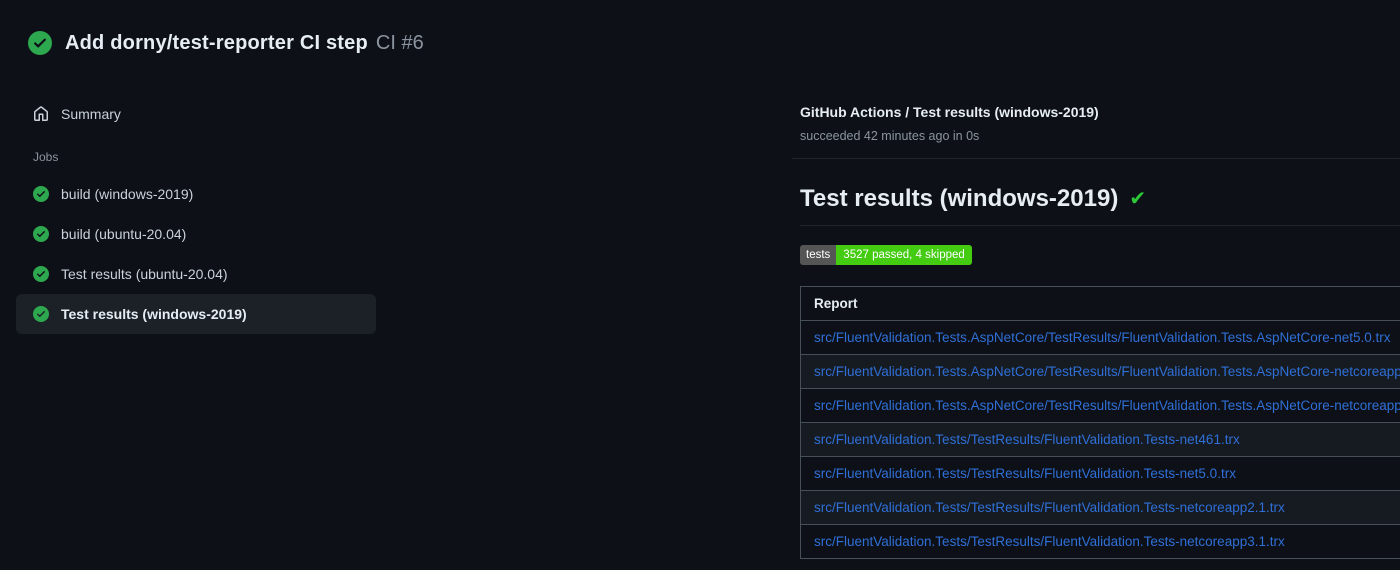  I want to click on sidebar-job-item: Test results (windows-2019), so click(196, 314).